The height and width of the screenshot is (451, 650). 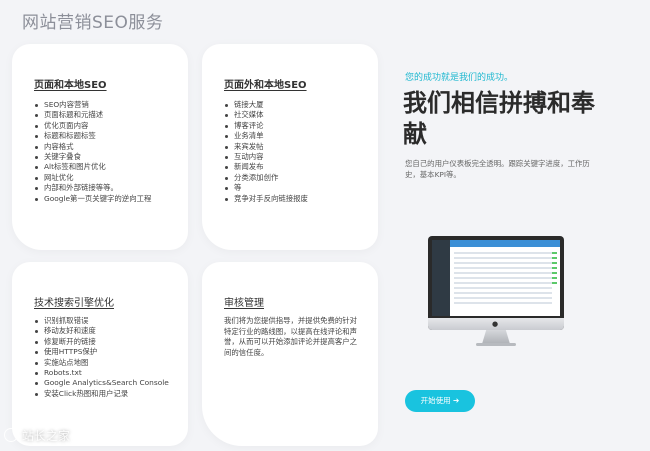 What do you see at coordinates (74, 303) in the screenshot?
I see `card-title: 技术搜索引擎优化` at bounding box center [74, 303].